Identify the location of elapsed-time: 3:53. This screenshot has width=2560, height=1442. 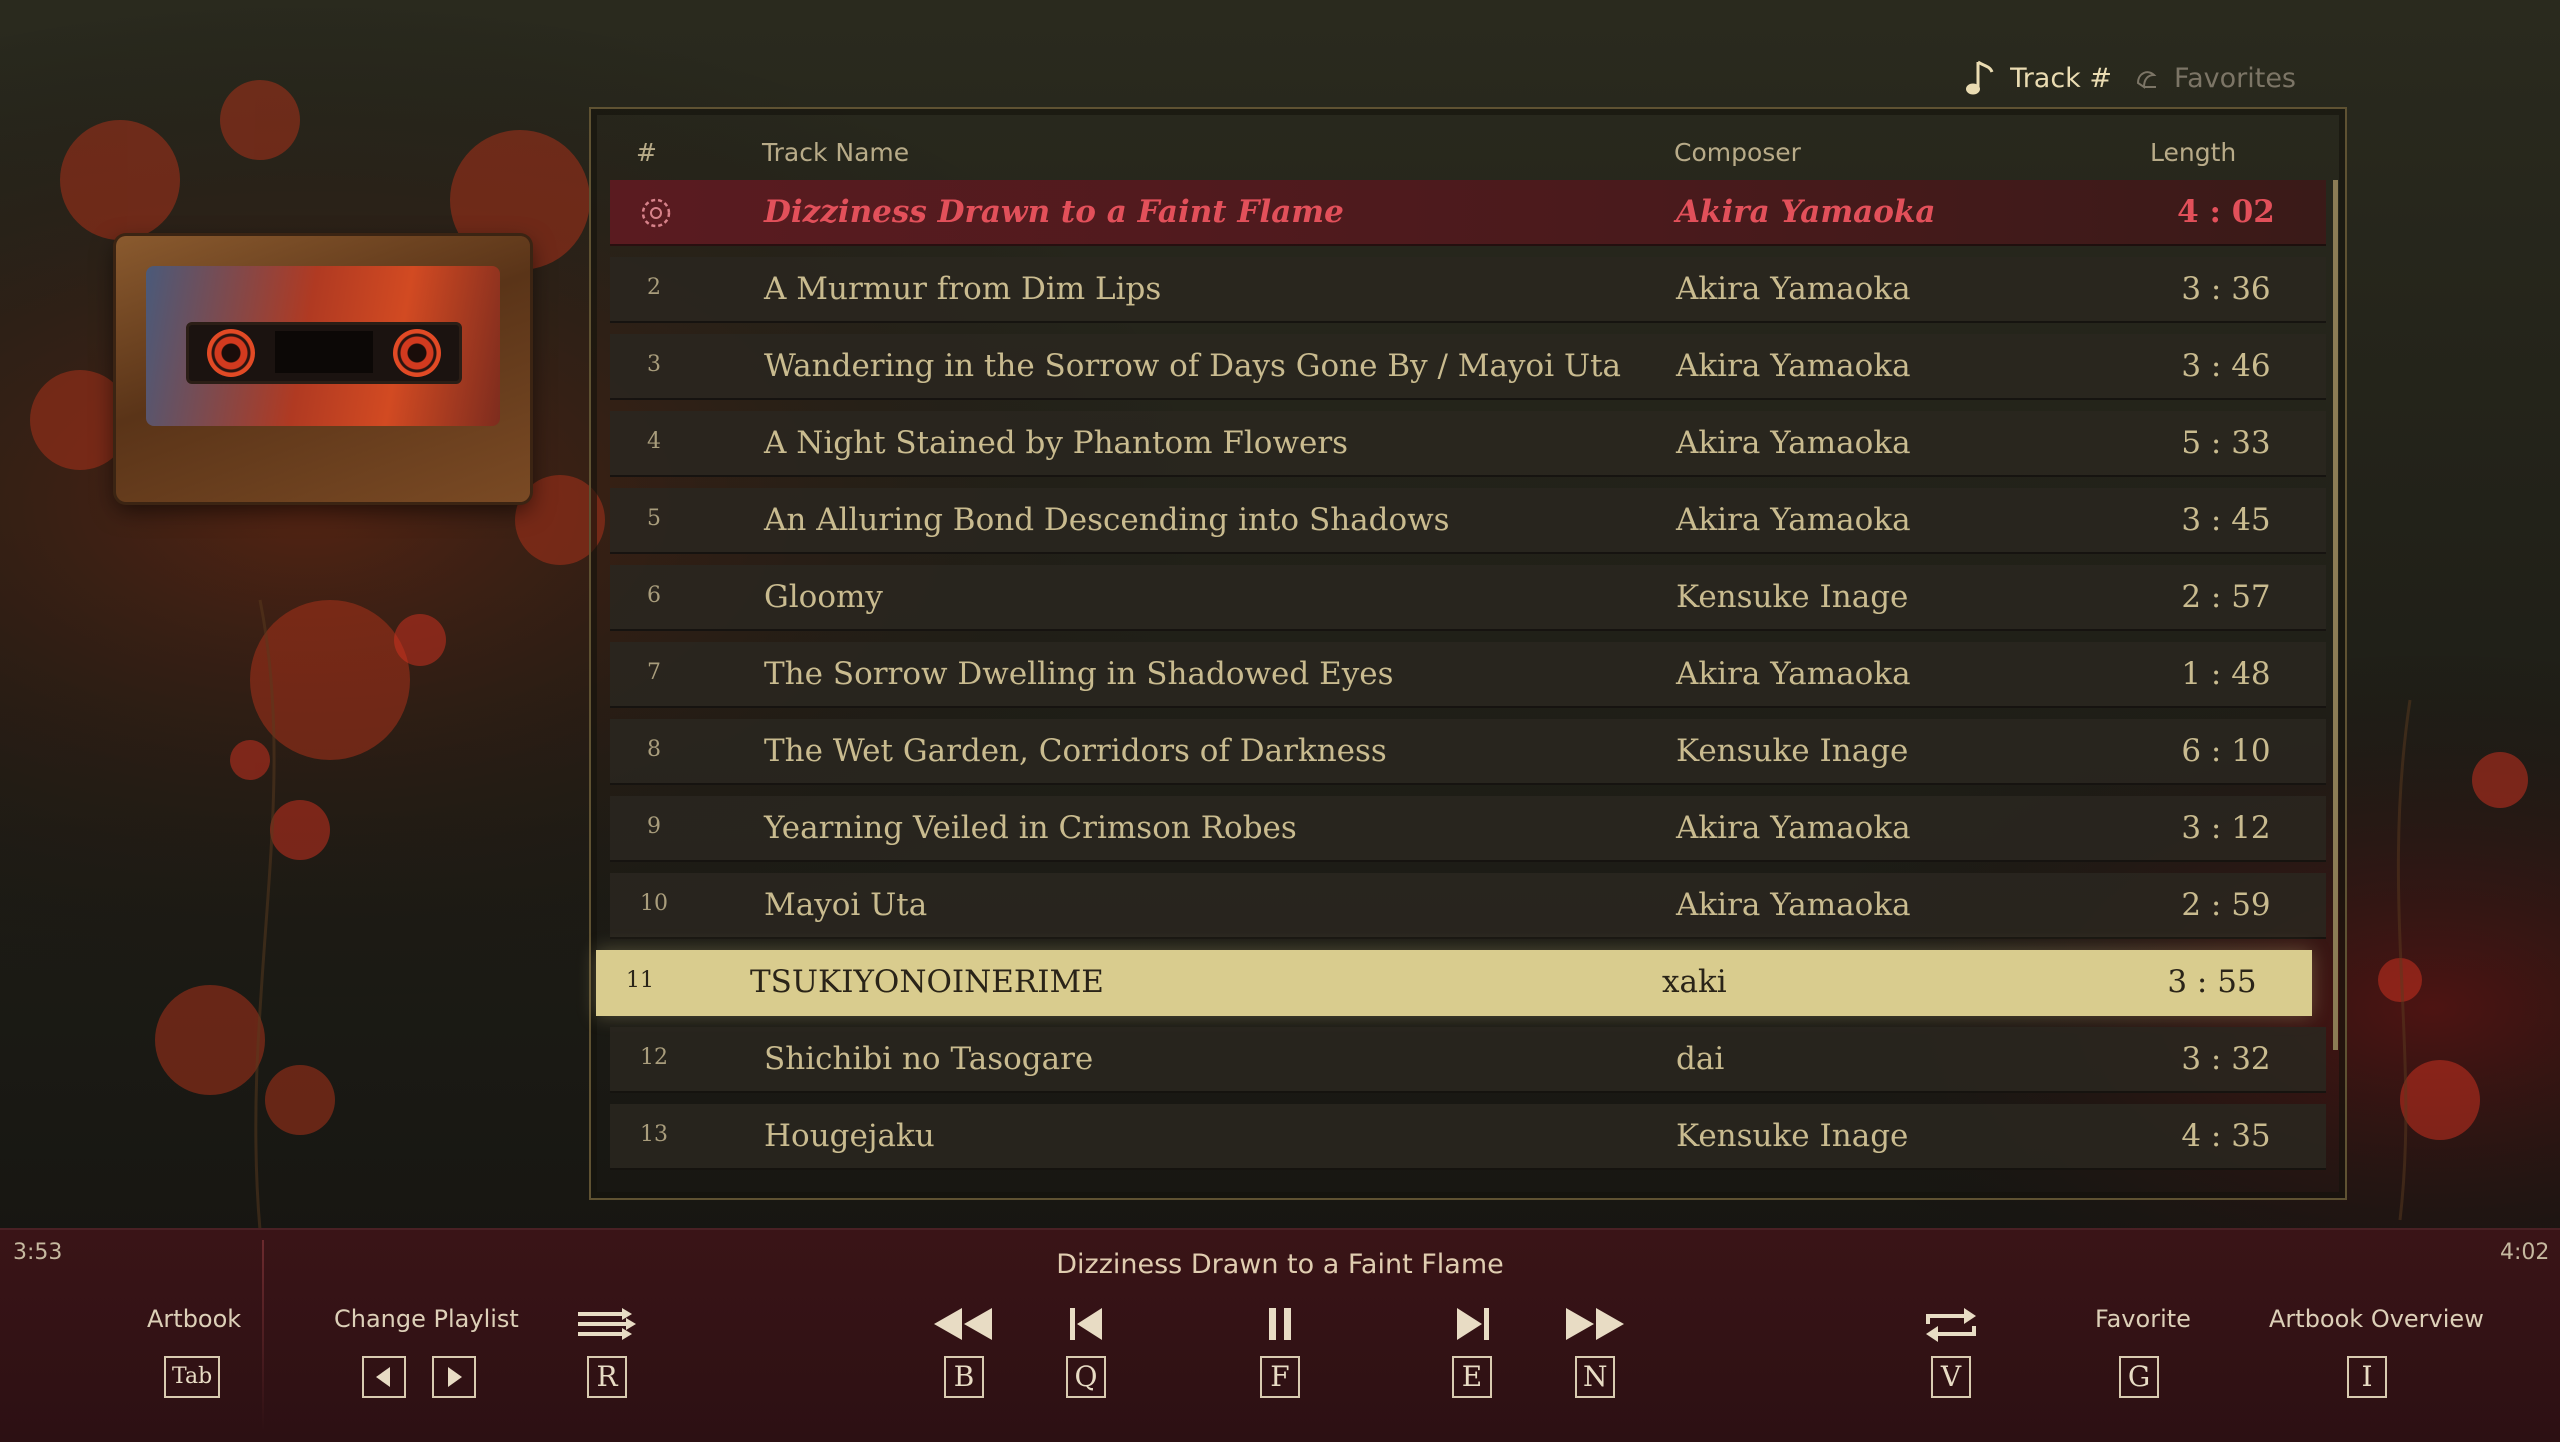
(38, 1252).